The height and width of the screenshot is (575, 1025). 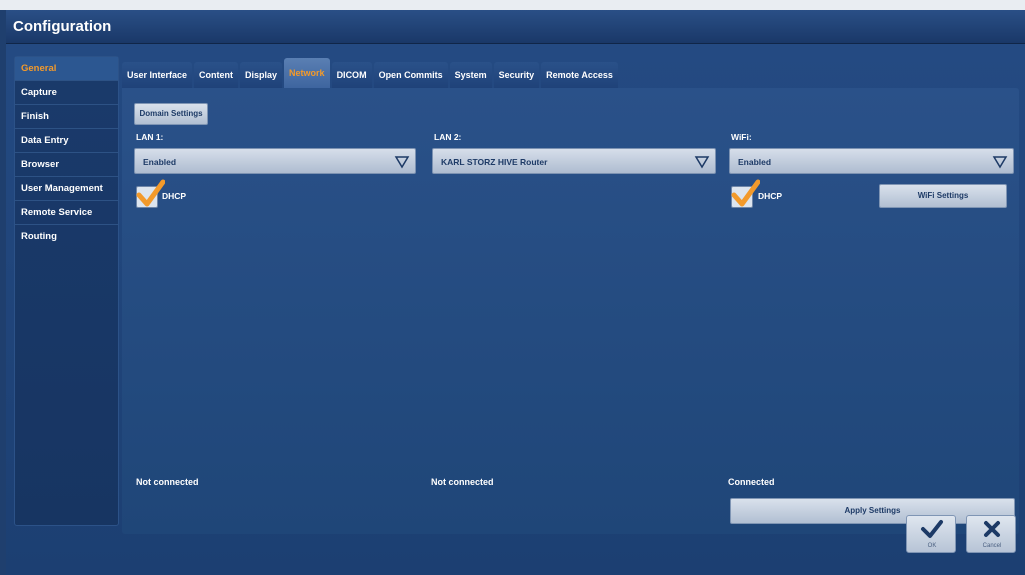 I want to click on sidebar-item-user-management: User Management, so click(x=66, y=189).